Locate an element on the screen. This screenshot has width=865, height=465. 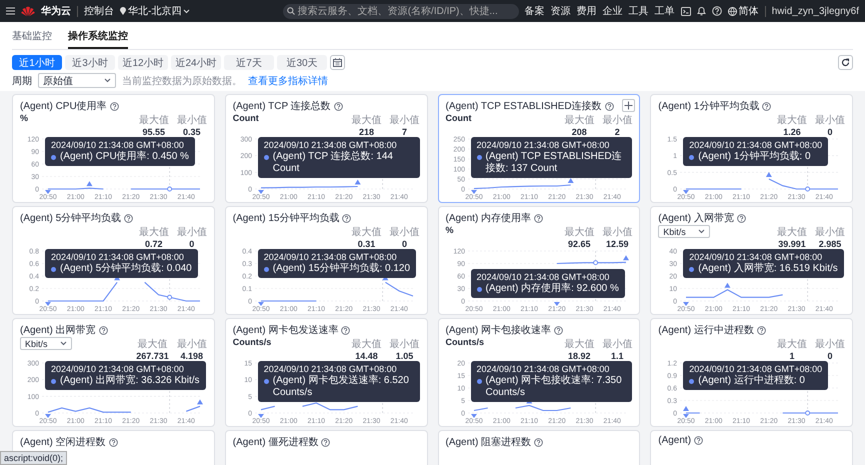
card-title: (Agent) 僵死进程数 is located at coordinates (275, 442).